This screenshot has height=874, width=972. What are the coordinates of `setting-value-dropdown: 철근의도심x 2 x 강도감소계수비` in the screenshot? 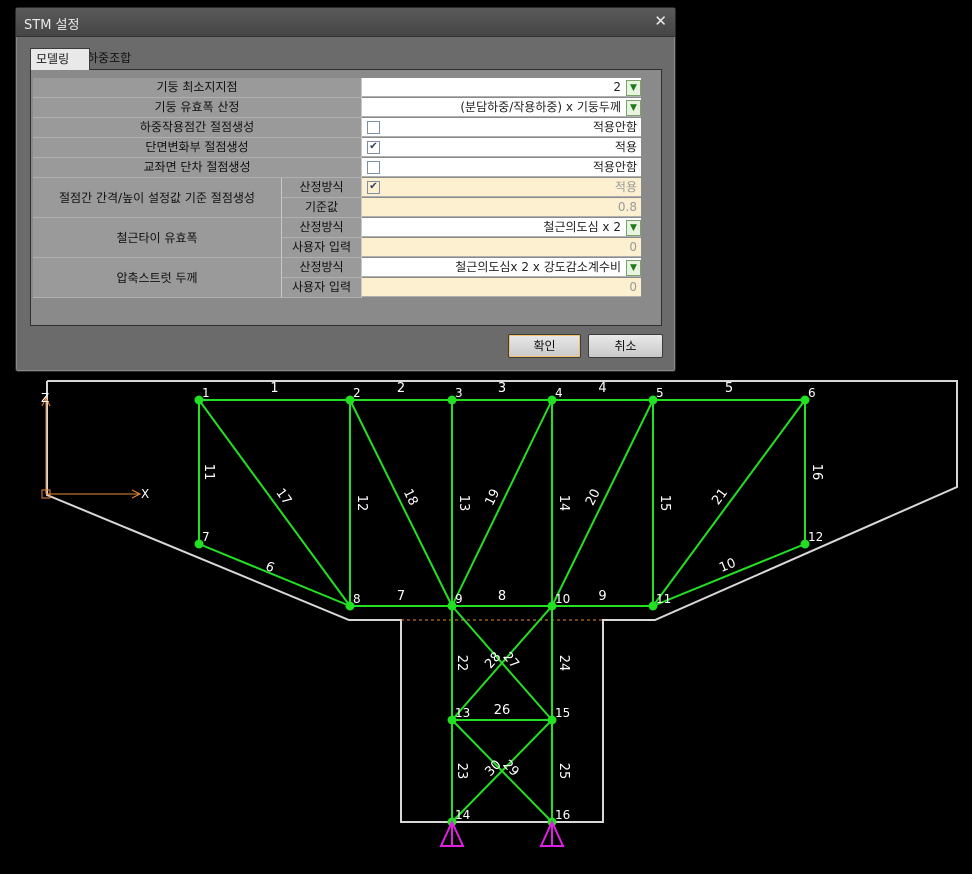 It's located at (501, 267).